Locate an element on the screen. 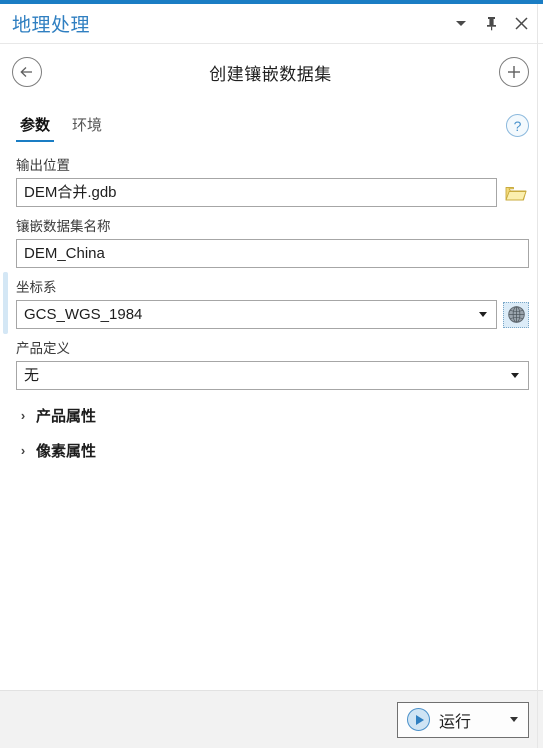  pin-button is located at coordinates (491, 24).